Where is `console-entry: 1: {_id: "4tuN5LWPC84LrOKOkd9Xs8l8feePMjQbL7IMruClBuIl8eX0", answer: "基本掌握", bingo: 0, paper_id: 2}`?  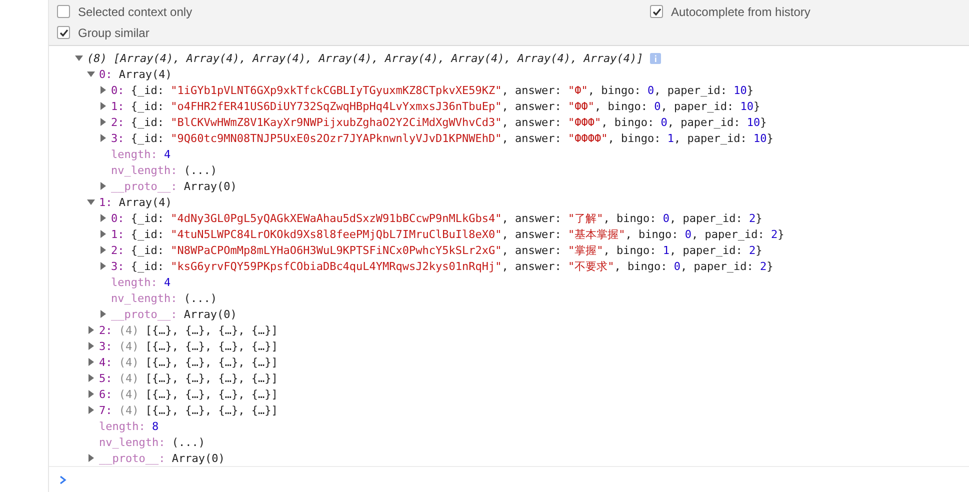
console-entry: 1: {_id: "4tuN5LWPC84LrOKOkd9Xs8l8feePMjQbL7IMruClBuIl8eX0", answer: "基本掌握", bingo: 0, paper_id: 2} is located at coordinates (447, 234).